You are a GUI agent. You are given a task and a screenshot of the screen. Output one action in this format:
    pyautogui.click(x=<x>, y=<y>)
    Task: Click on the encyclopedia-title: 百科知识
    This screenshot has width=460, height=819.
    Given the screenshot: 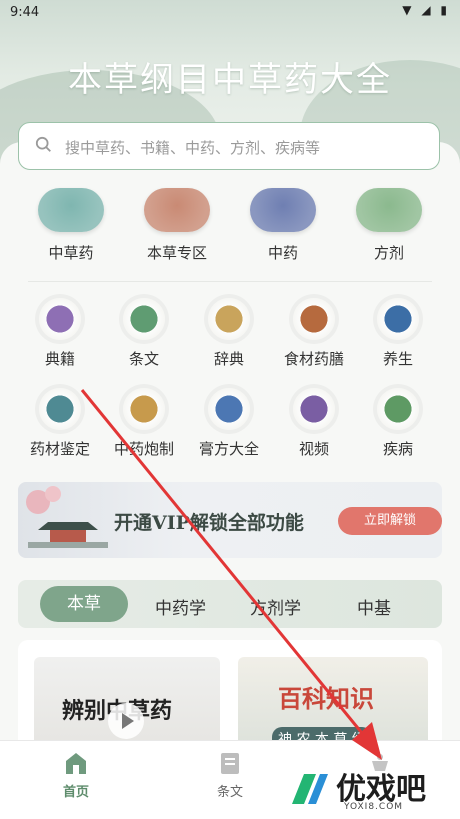 What is the action you would take?
    pyautogui.click(x=326, y=698)
    